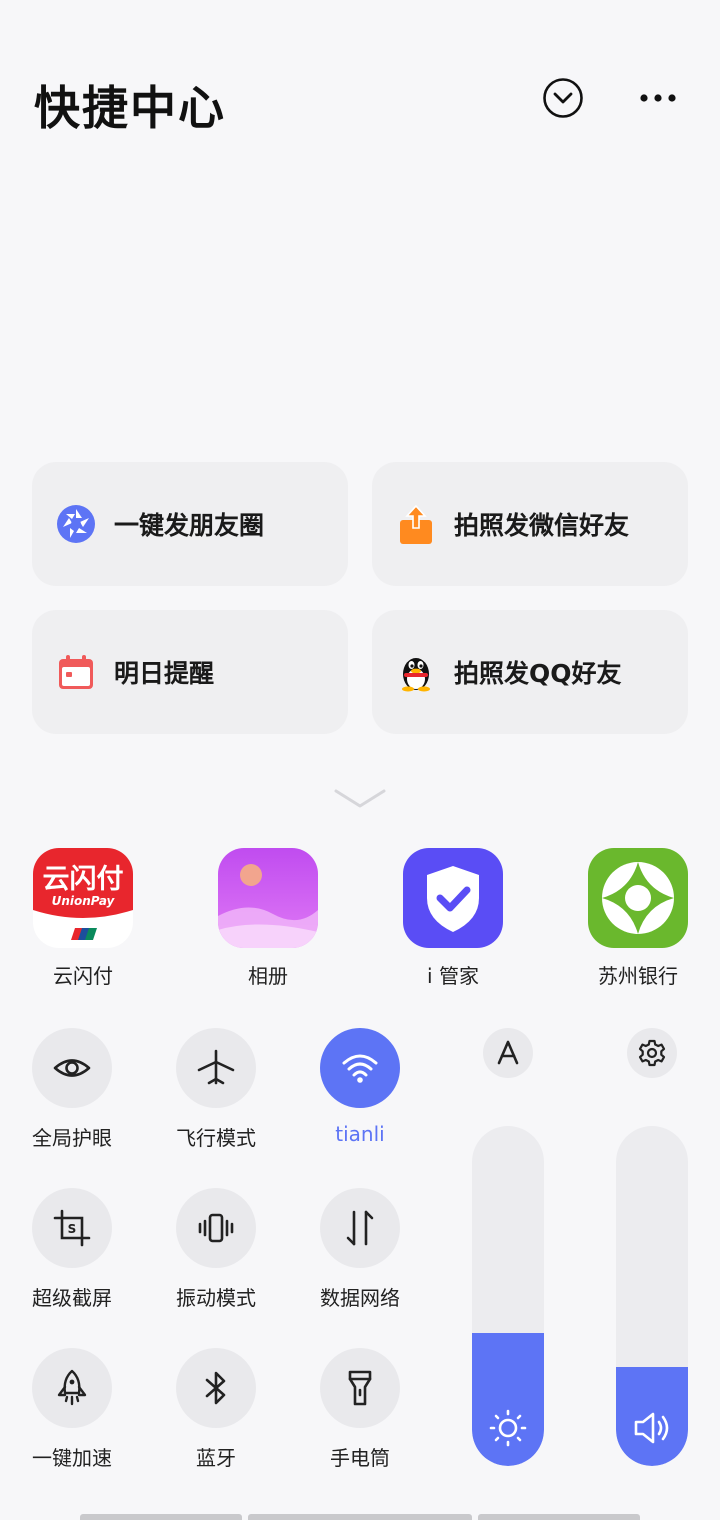  What do you see at coordinates (268, 898) in the screenshot?
I see `gallery-icon` at bounding box center [268, 898].